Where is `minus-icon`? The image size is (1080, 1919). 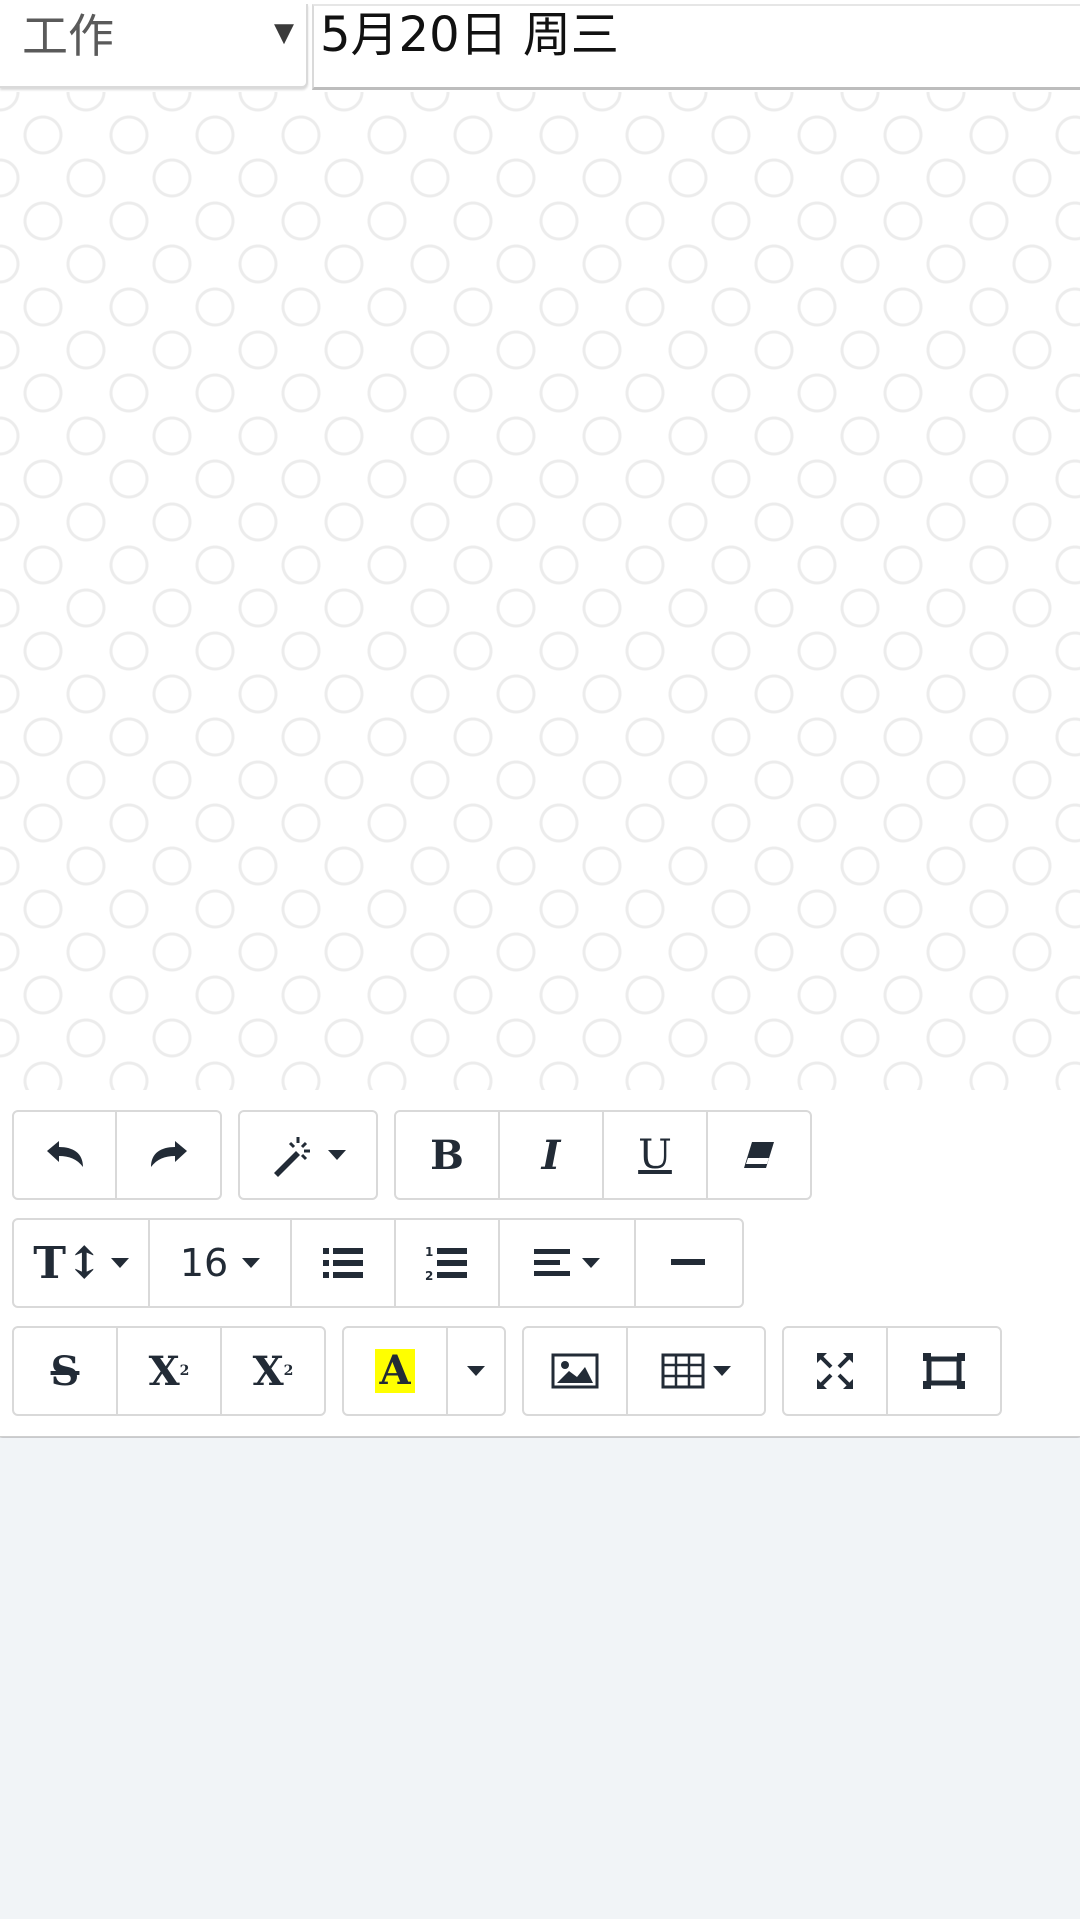
minus-icon is located at coordinates (688, 1262).